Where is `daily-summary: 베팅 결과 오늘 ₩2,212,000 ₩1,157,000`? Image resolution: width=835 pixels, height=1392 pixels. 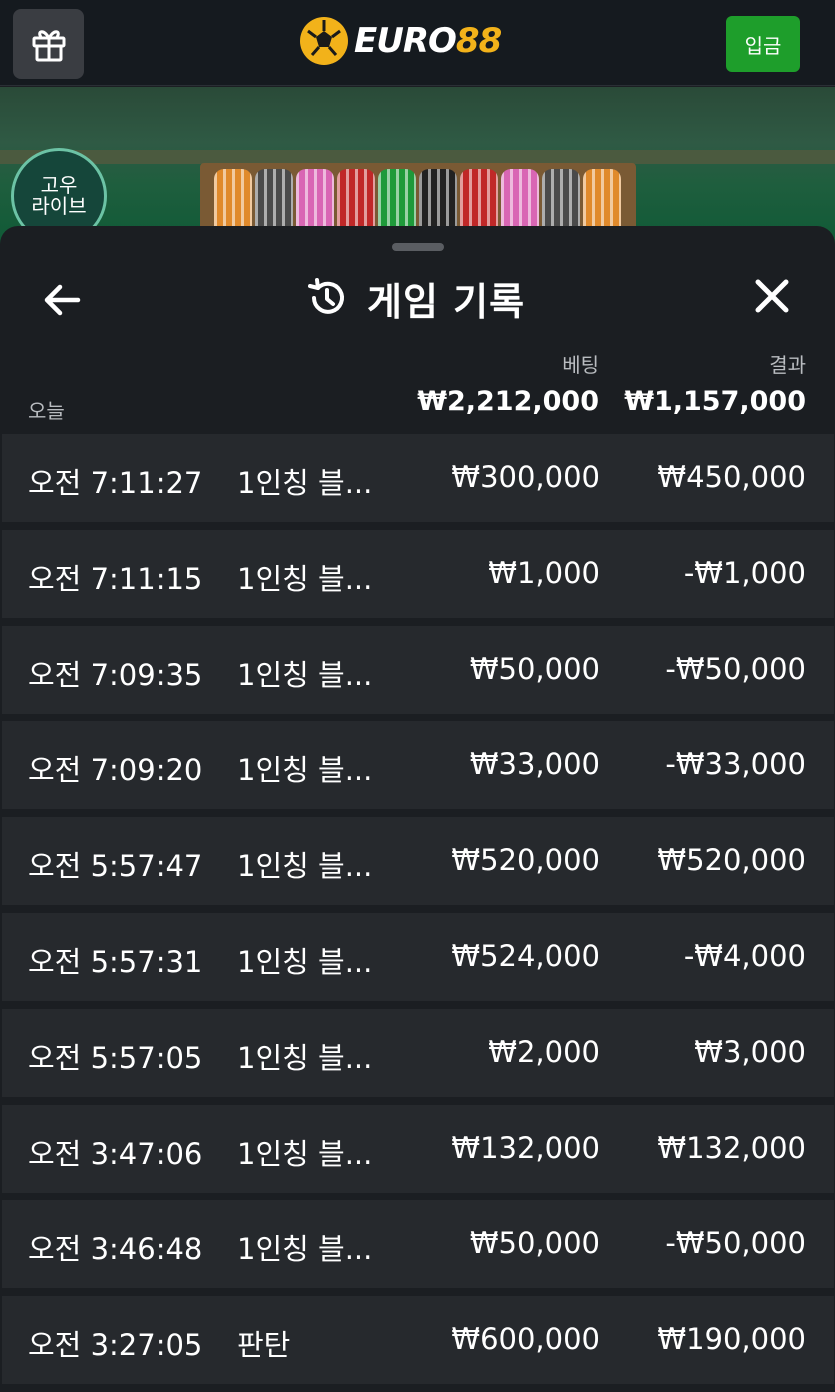
daily-summary: 베팅 결과 오늘 ₩2,212,000 ₩1,157,000 is located at coordinates (417, 385).